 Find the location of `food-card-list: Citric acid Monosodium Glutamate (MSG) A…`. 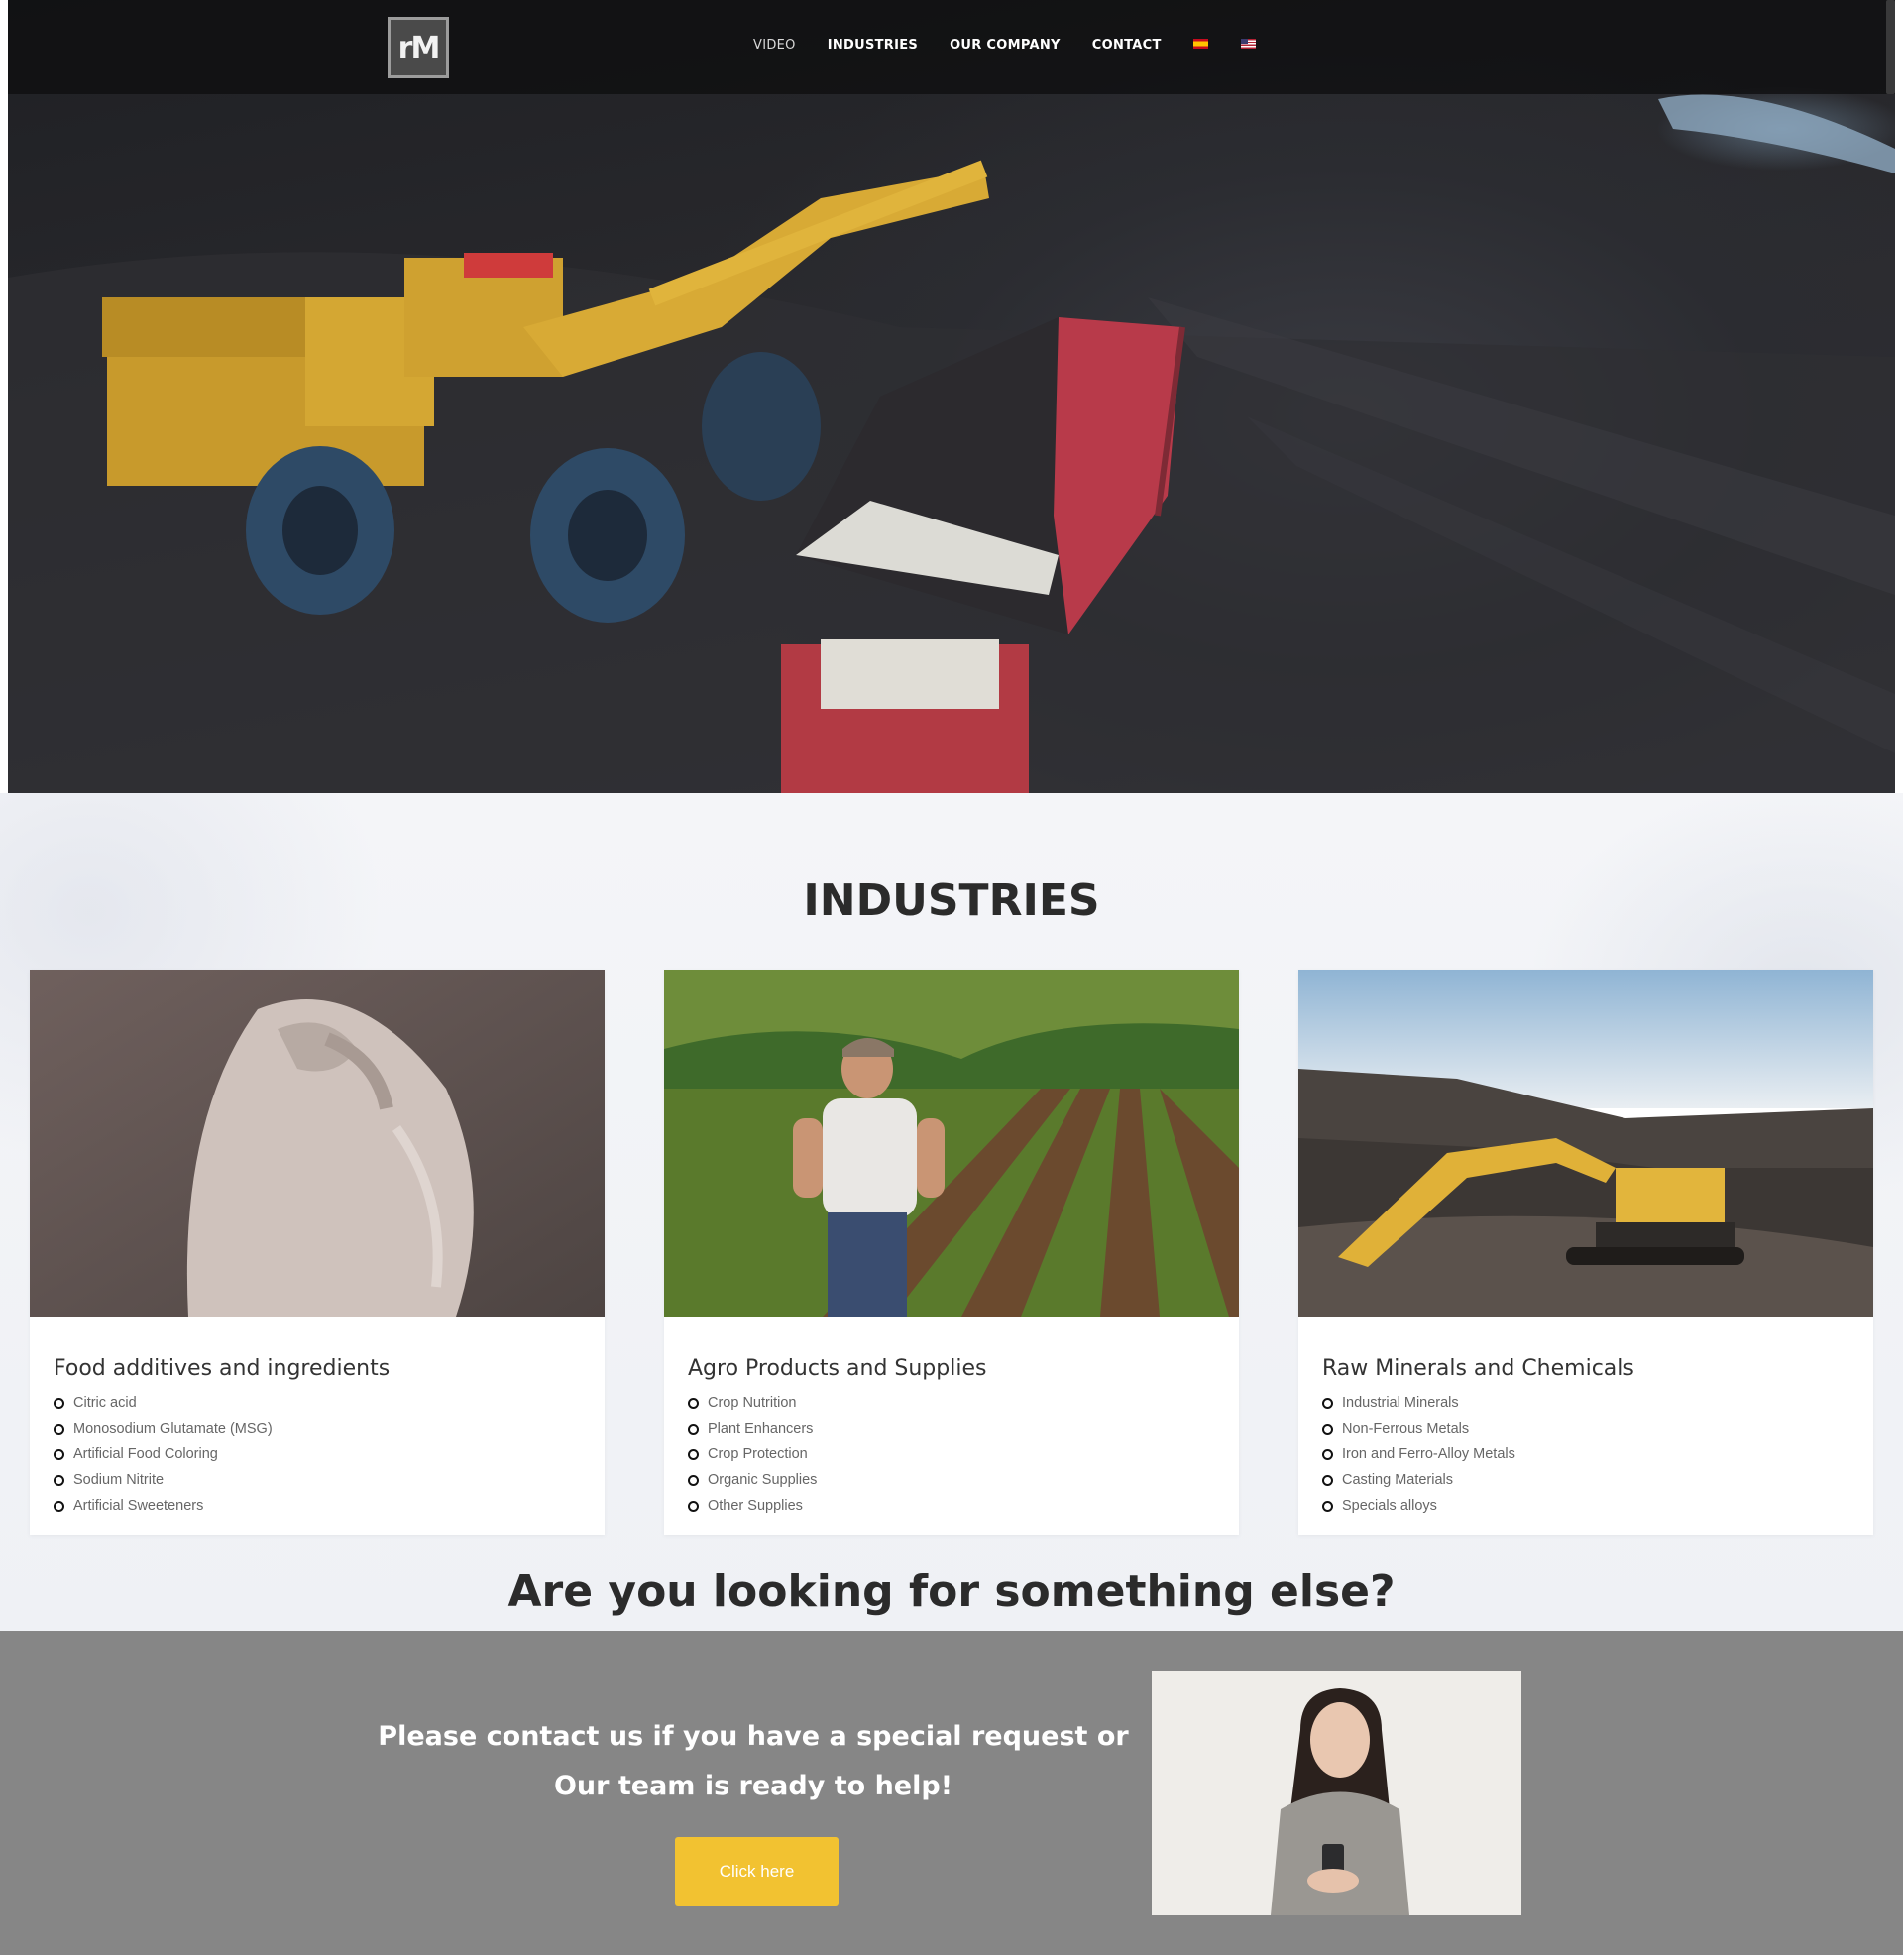

food-card-list: Citric acid Monosodium Glutamate (MSG) A… is located at coordinates (163, 1454).